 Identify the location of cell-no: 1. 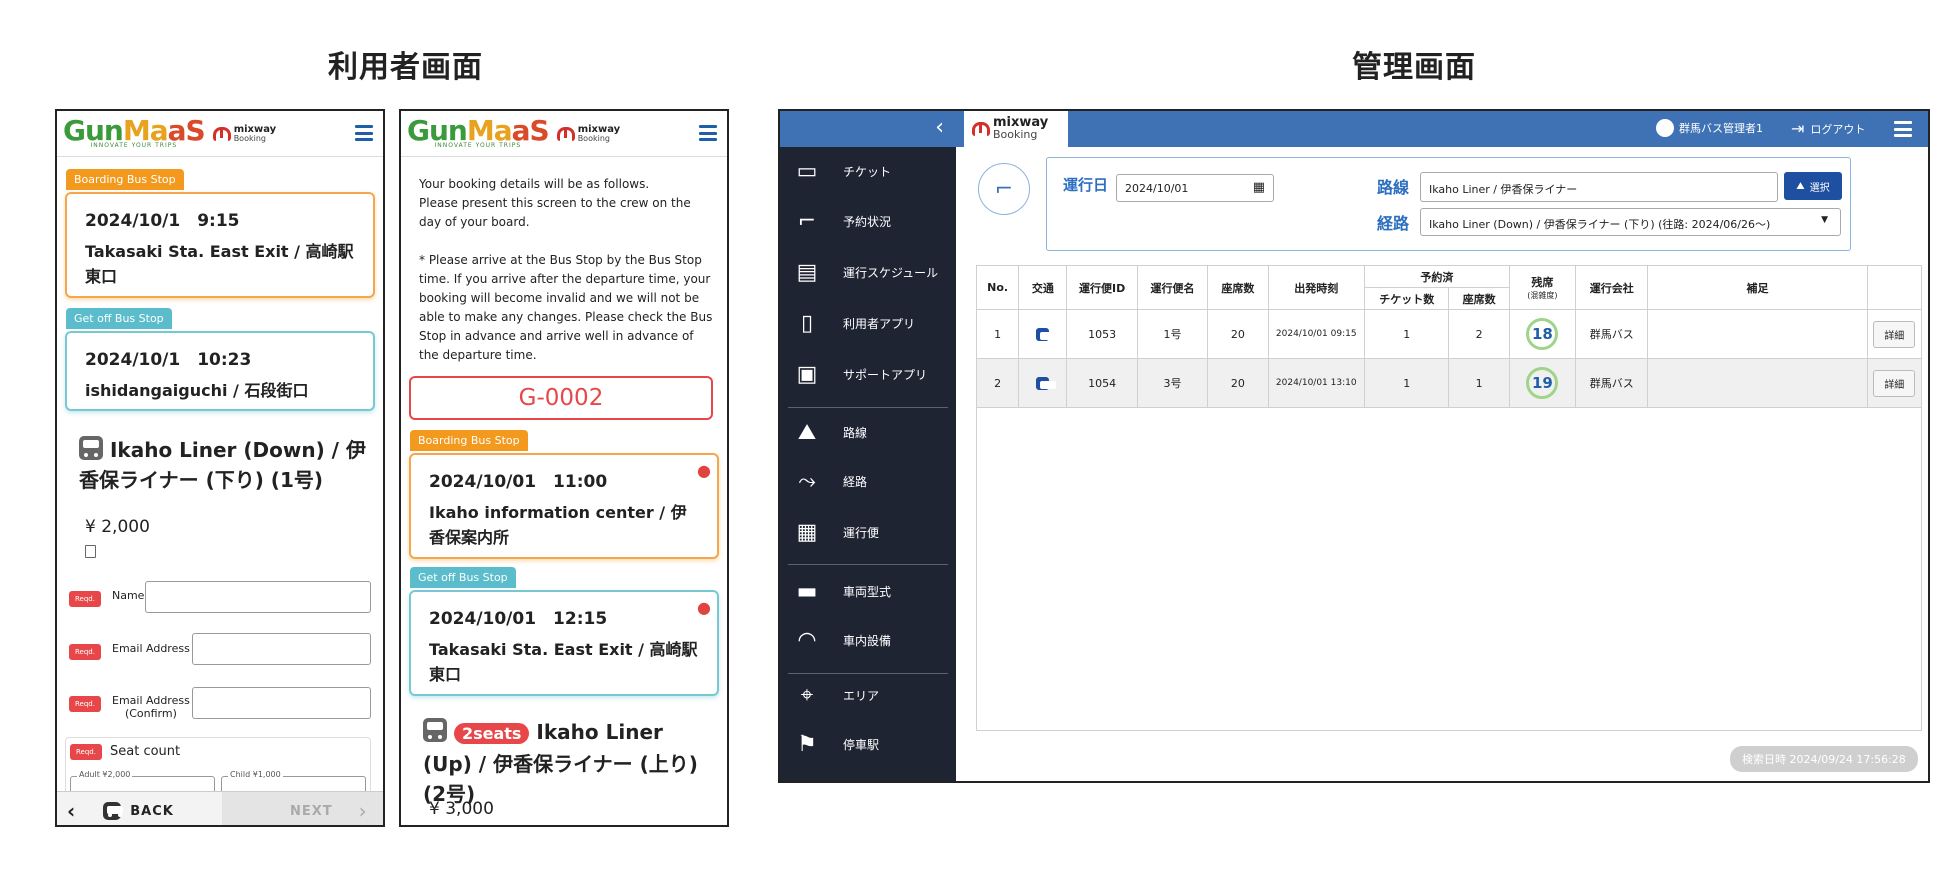
(997, 334).